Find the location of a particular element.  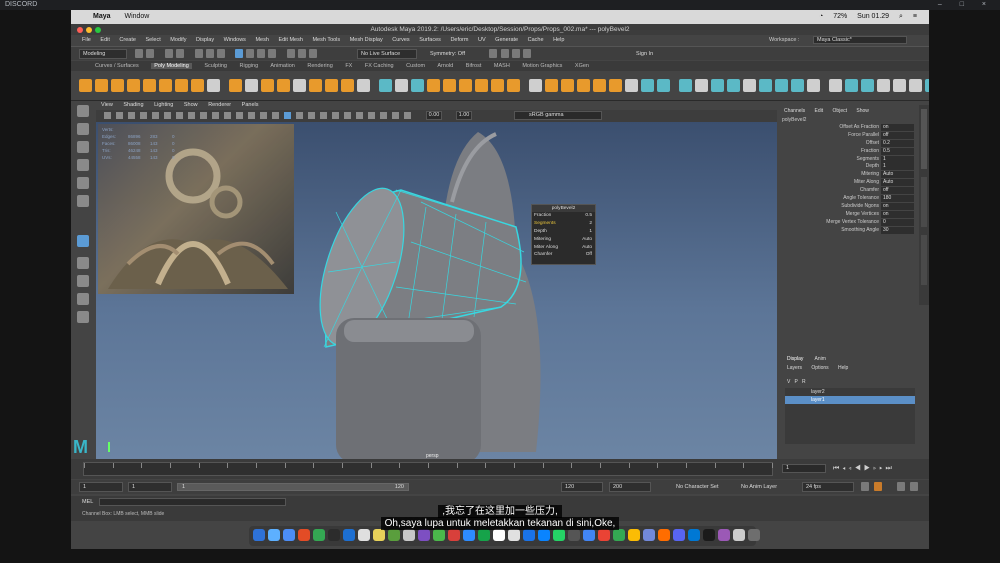

live-surface-field: No Live Surface is located at coordinates (387, 54).